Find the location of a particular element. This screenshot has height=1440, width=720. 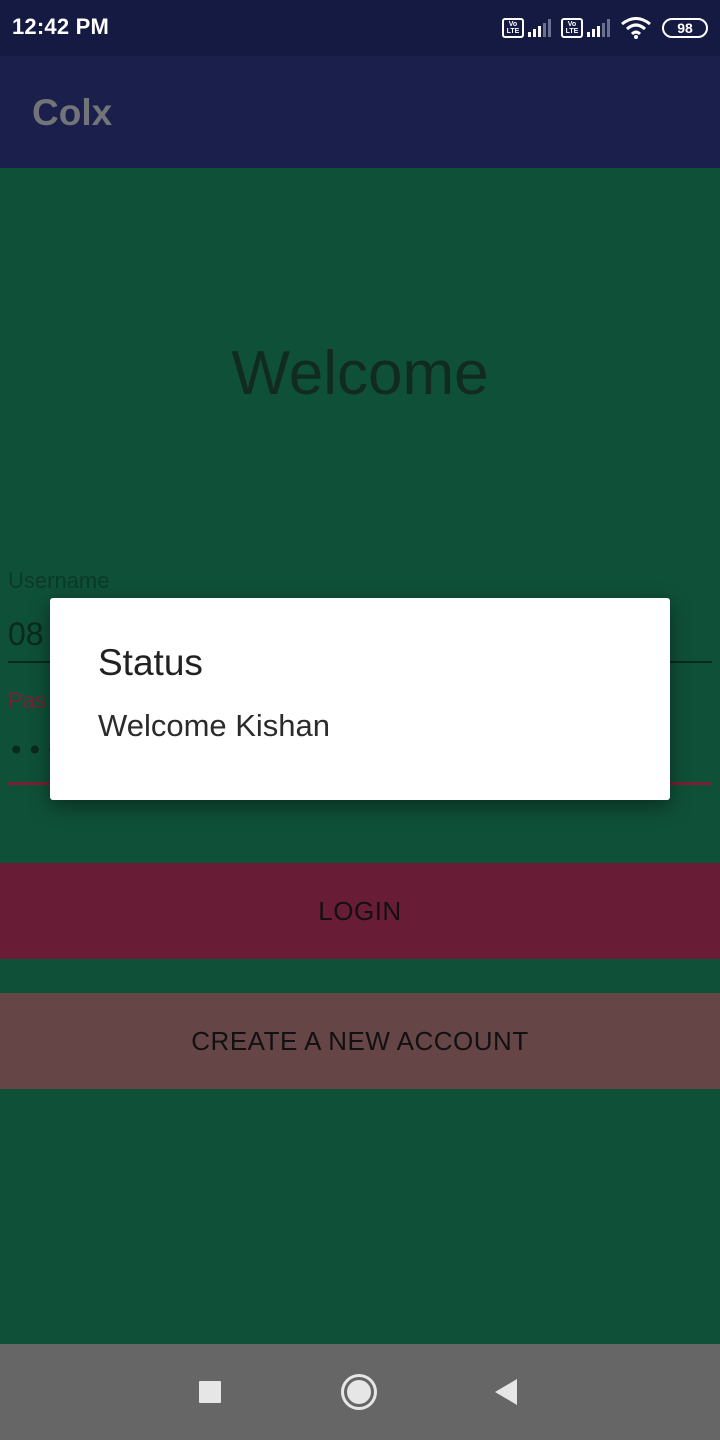

recents-button is located at coordinates (210, 1392).